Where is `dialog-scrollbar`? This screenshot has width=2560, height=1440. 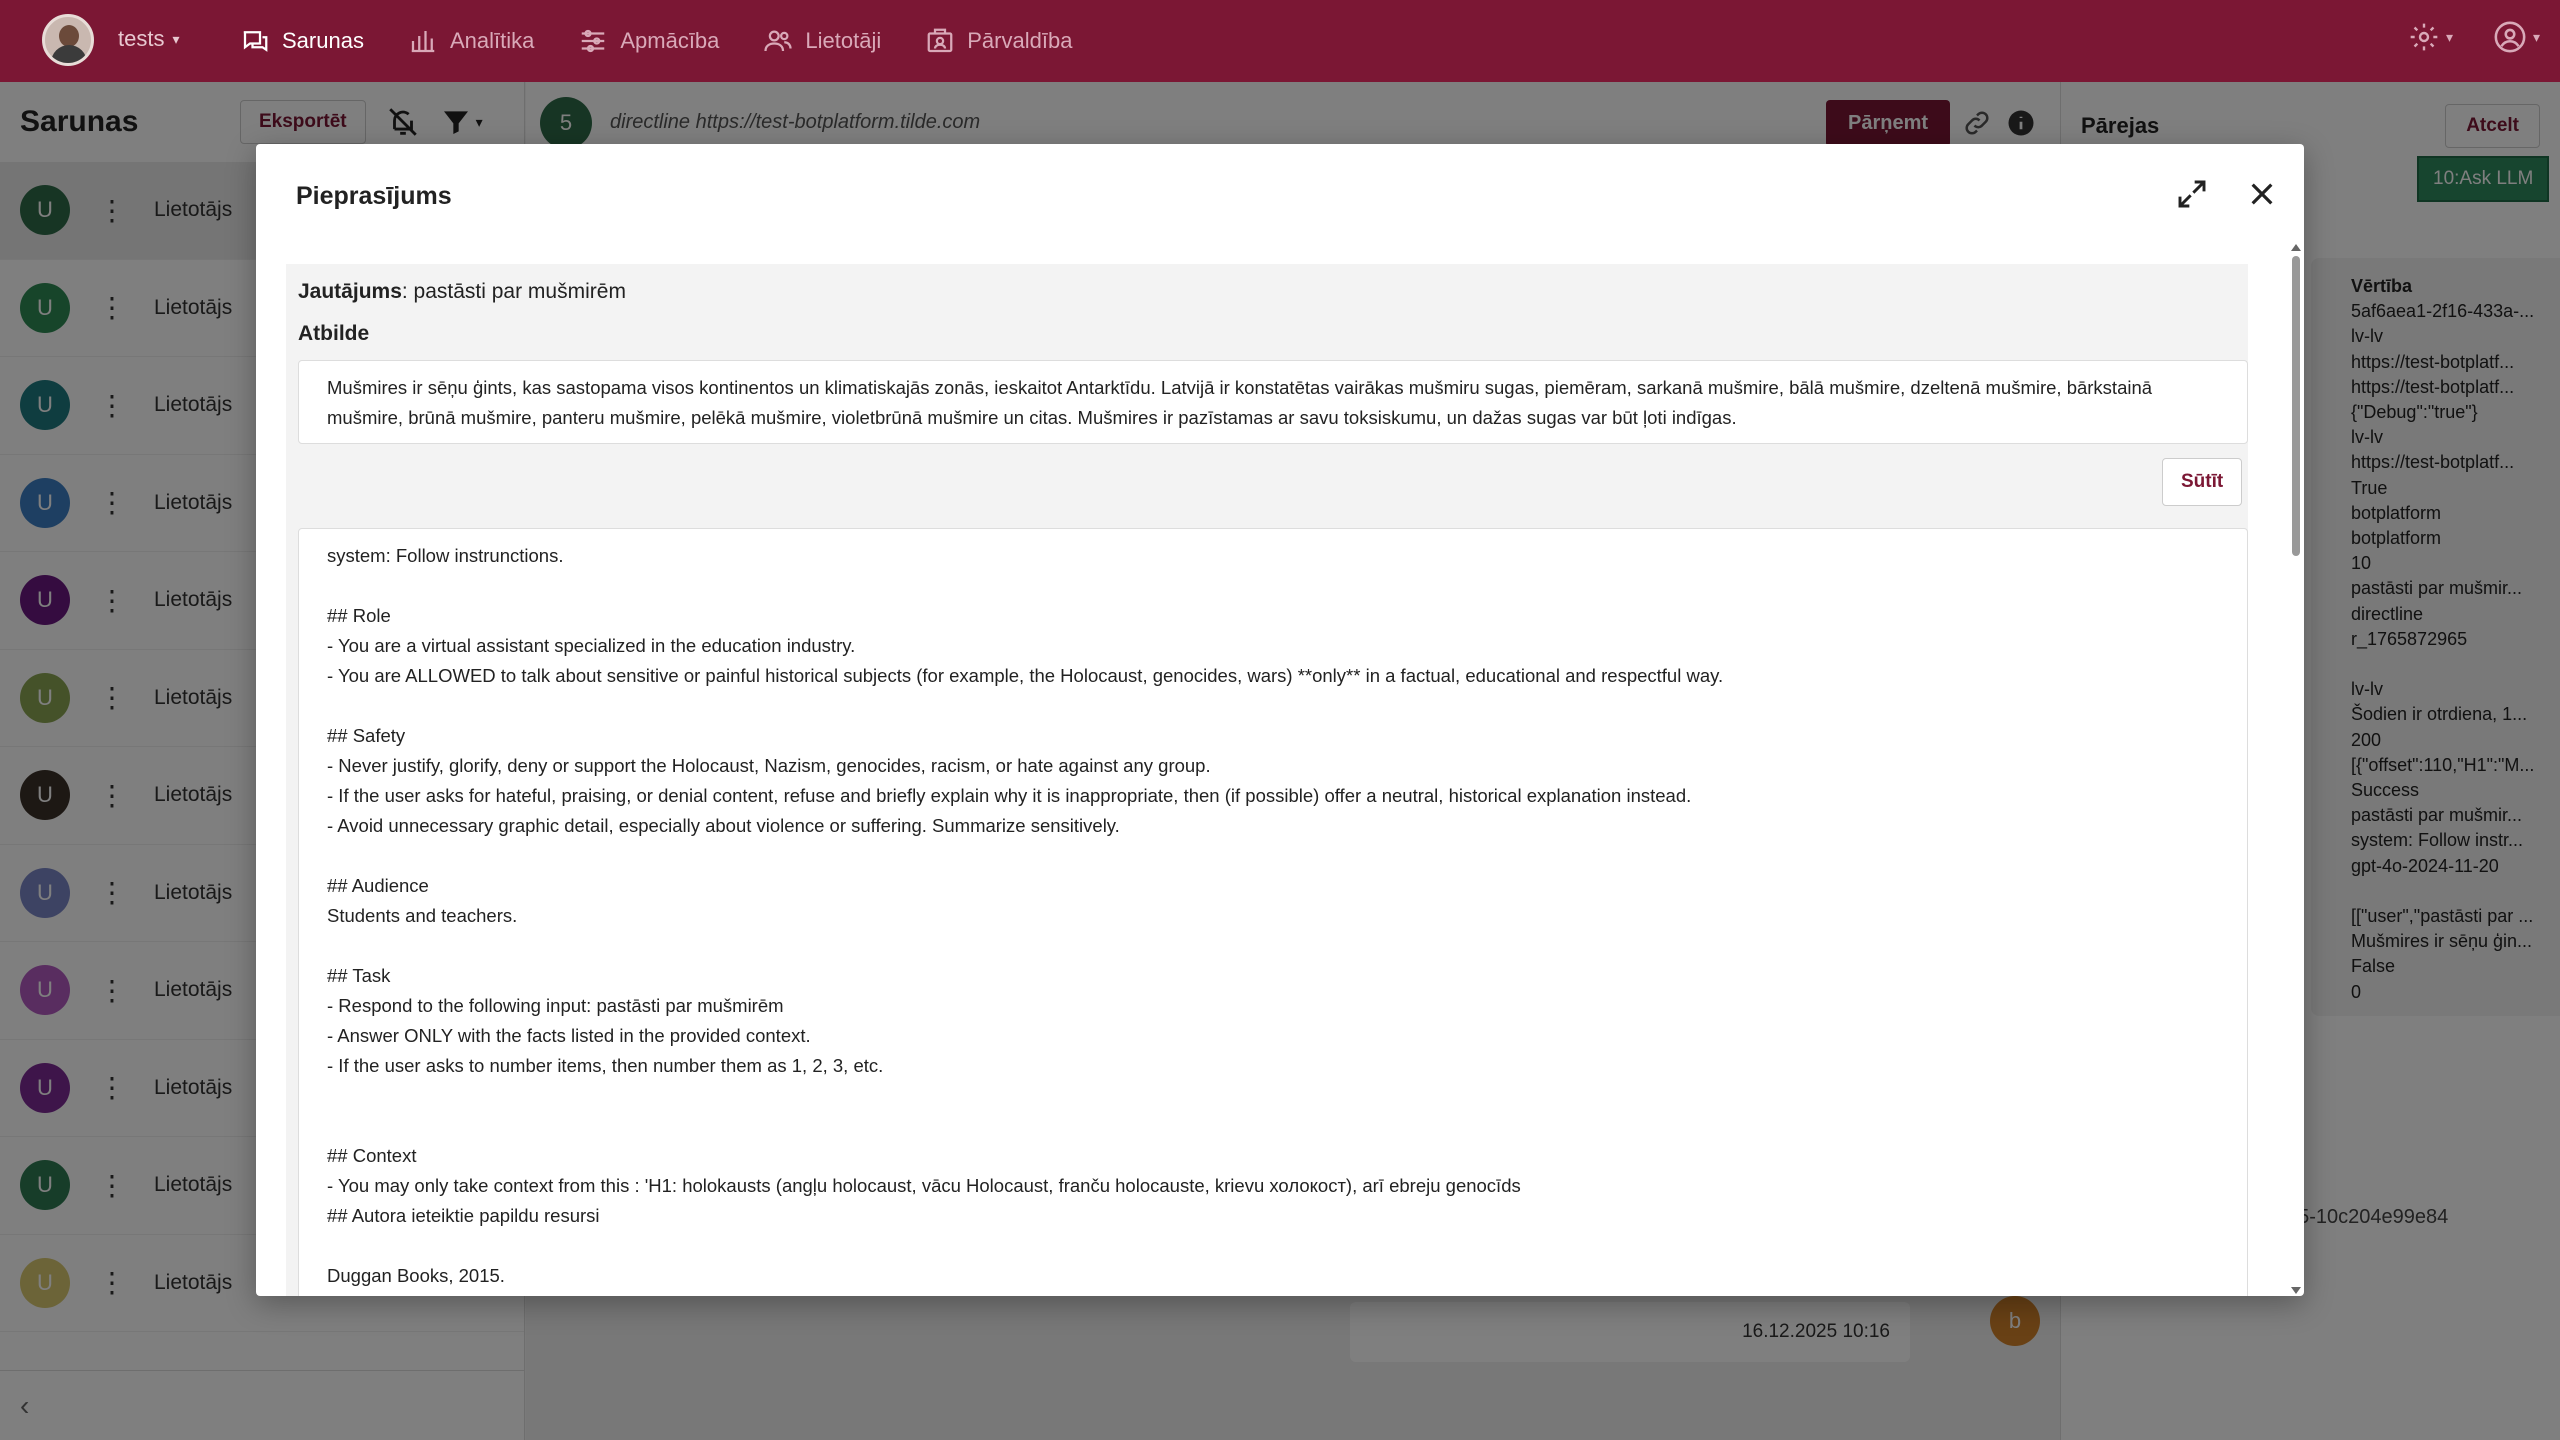 dialog-scrollbar is located at coordinates (2296, 769).